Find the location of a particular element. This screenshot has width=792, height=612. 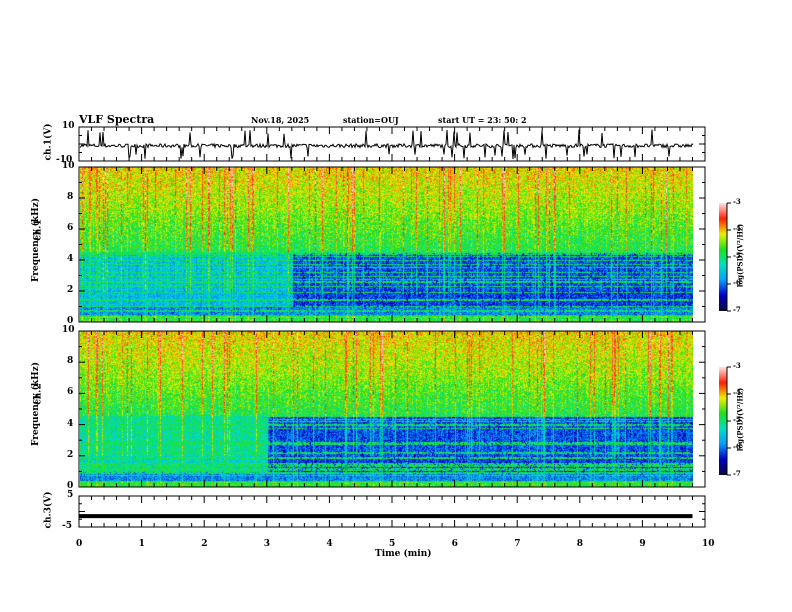

ch2-ytick-label: 8 is located at coordinates (70, 361).